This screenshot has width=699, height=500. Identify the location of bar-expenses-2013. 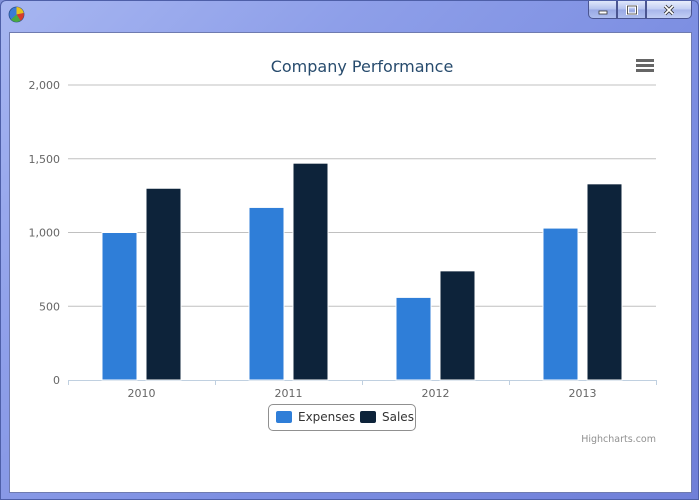
(560, 304).